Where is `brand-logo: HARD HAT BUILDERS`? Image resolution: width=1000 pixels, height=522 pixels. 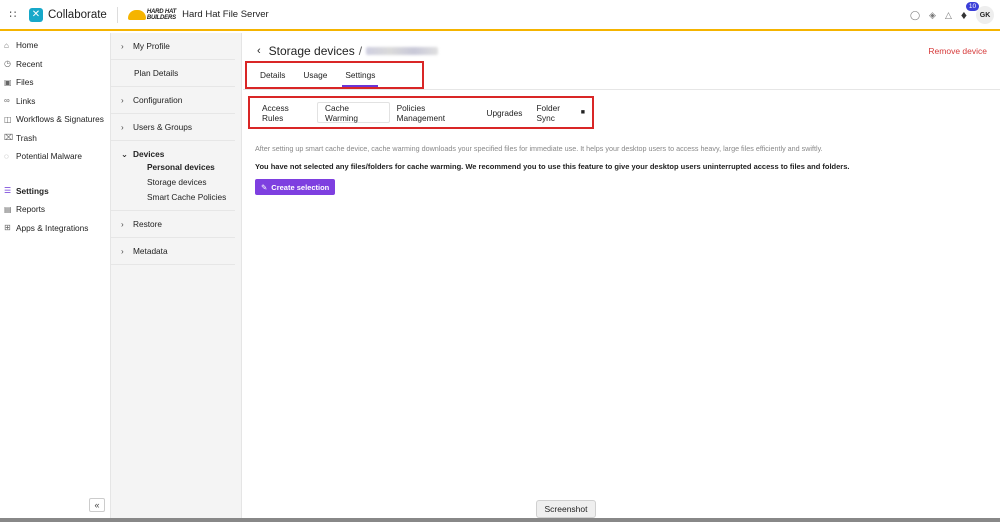 brand-logo: HARD HAT BUILDERS is located at coordinates (152, 14).